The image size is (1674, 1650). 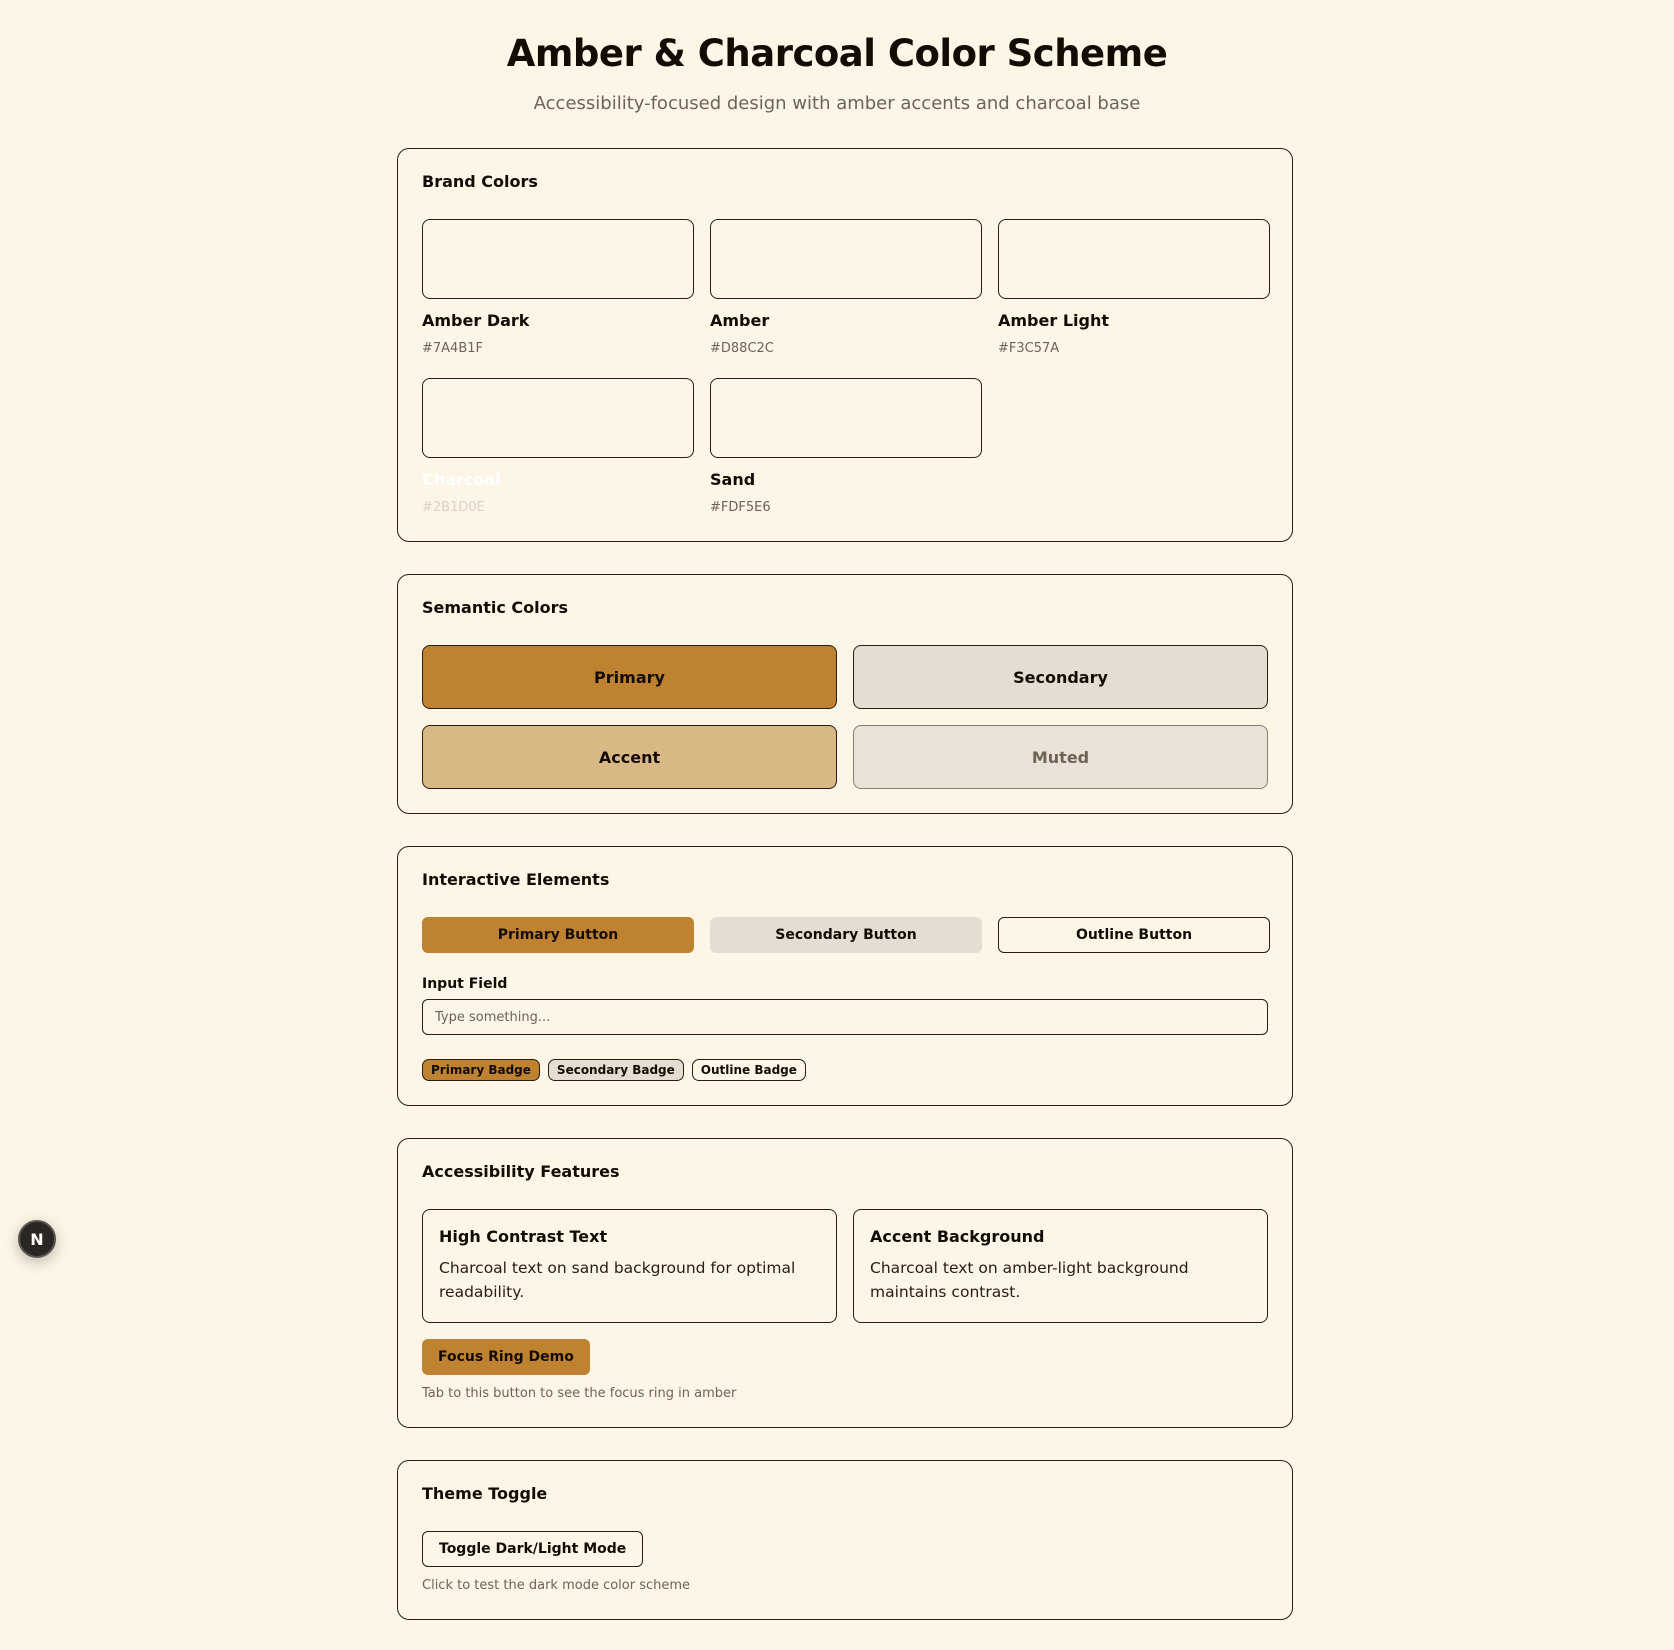 What do you see at coordinates (558, 935) in the screenshot?
I see `primary-button: Primary Button` at bounding box center [558, 935].